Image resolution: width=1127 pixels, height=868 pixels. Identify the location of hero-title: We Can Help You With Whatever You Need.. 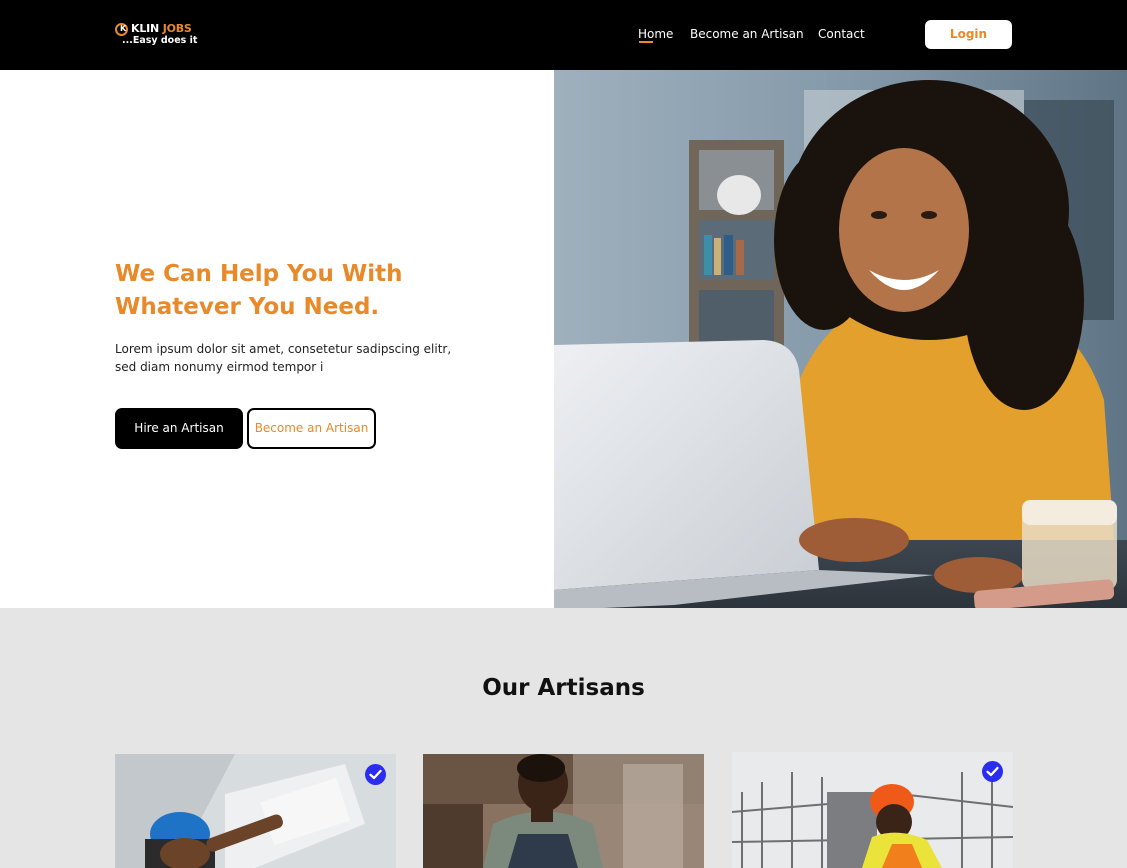
(259, 290).